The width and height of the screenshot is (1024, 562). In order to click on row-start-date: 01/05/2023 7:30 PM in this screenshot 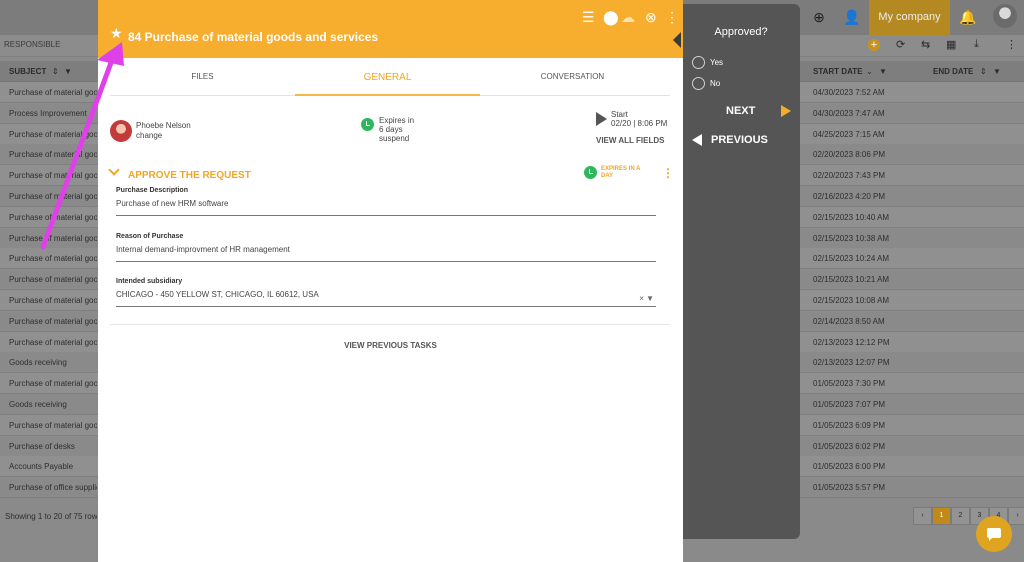, I will do `click(849, 384)`.